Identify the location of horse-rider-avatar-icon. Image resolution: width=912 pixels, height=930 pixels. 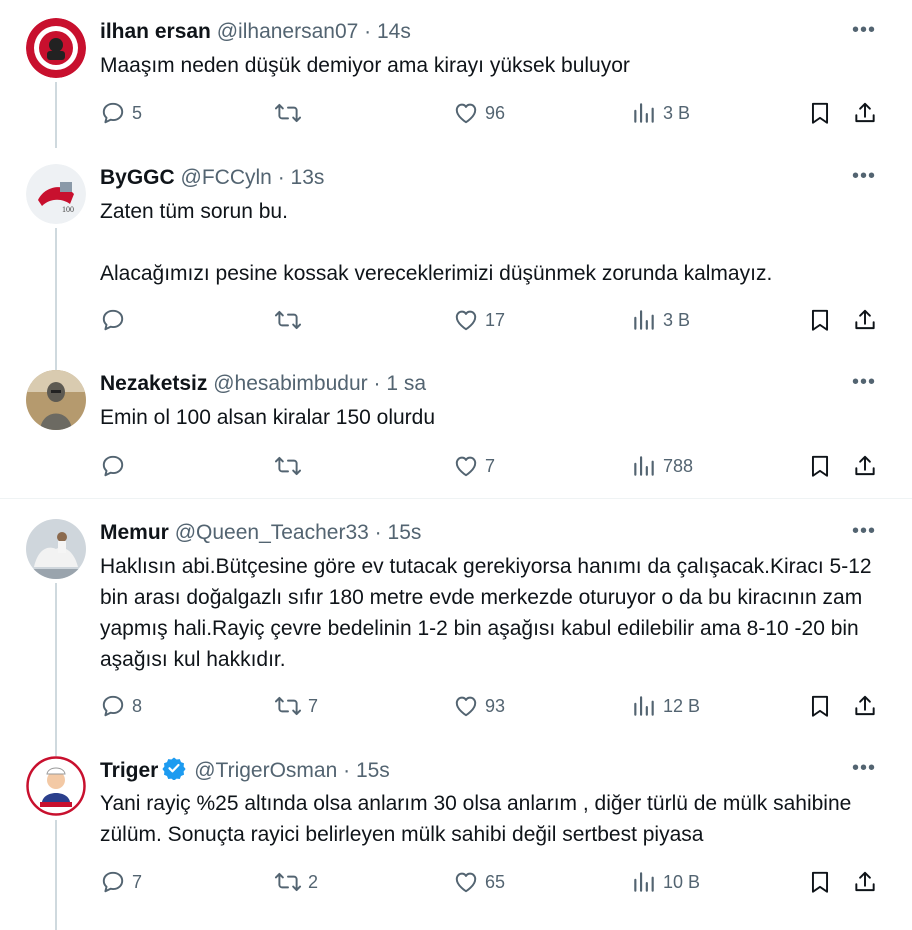
(56, 549).